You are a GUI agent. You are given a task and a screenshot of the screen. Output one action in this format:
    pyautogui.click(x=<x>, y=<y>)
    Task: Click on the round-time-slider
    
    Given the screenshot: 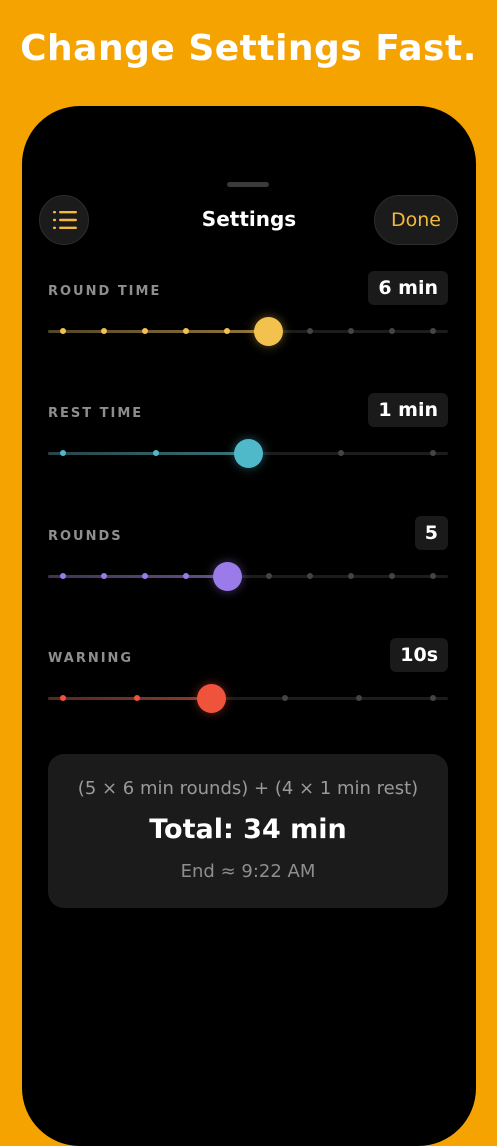 What is the action you would take?
    pyautogui.click(x=248, y=331)
    